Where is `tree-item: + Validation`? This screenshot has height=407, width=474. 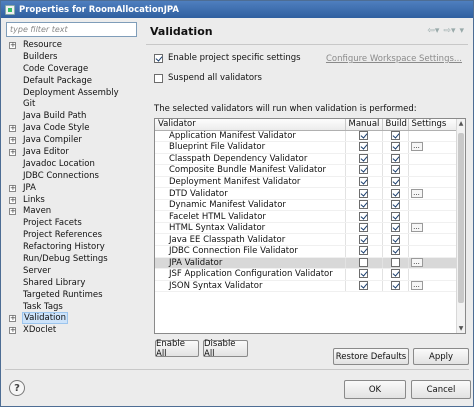
tree-item: + Validation is located at coordinates (72, 318).